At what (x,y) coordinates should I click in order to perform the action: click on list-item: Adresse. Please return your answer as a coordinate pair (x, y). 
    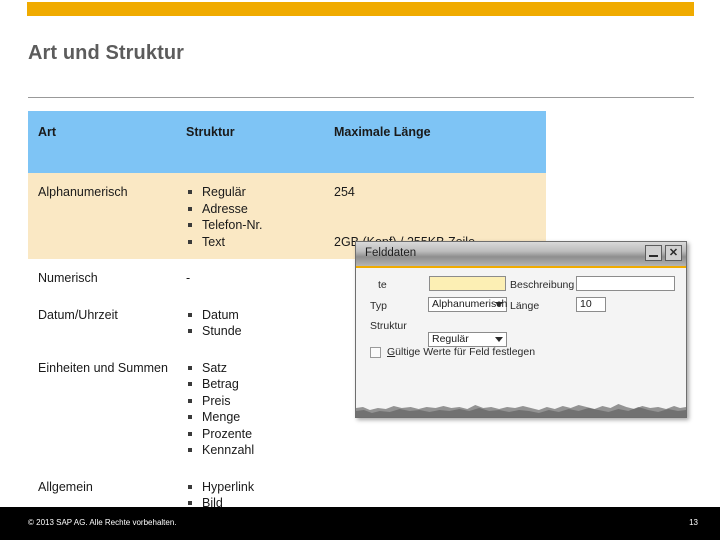
    Looking at the image, I should click on (256, 209).